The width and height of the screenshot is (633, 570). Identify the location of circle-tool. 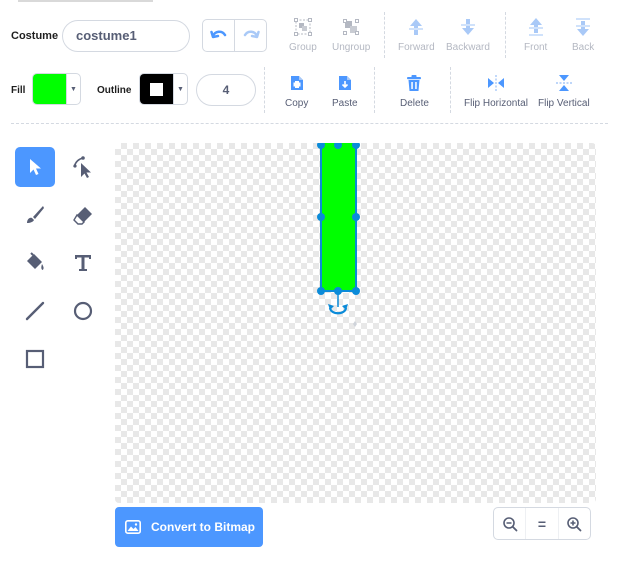
(83, 311).